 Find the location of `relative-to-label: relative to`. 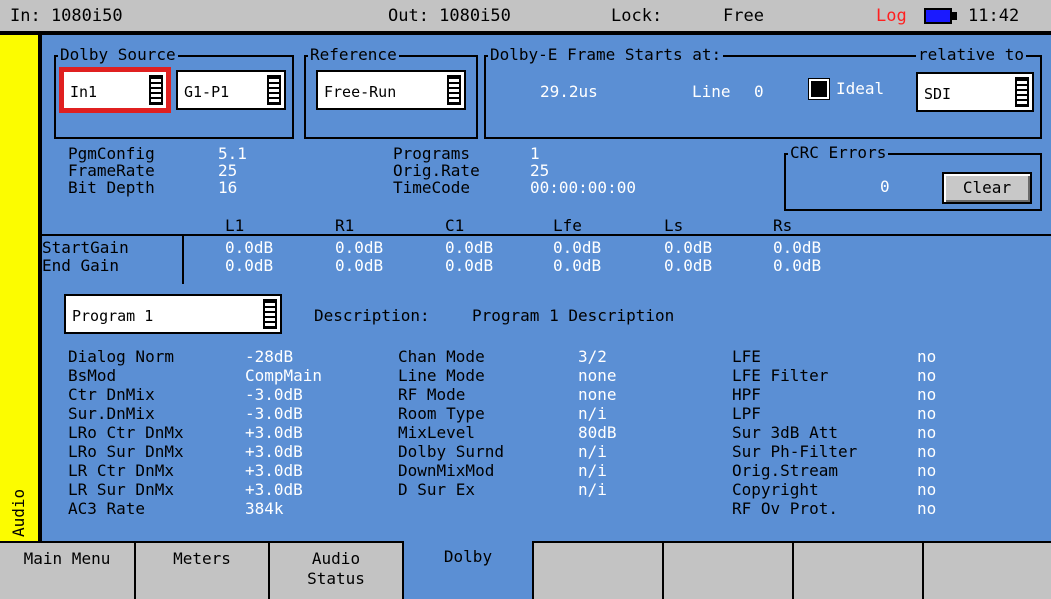

relative-to-label: relative to is located at coordinates (971, 54).